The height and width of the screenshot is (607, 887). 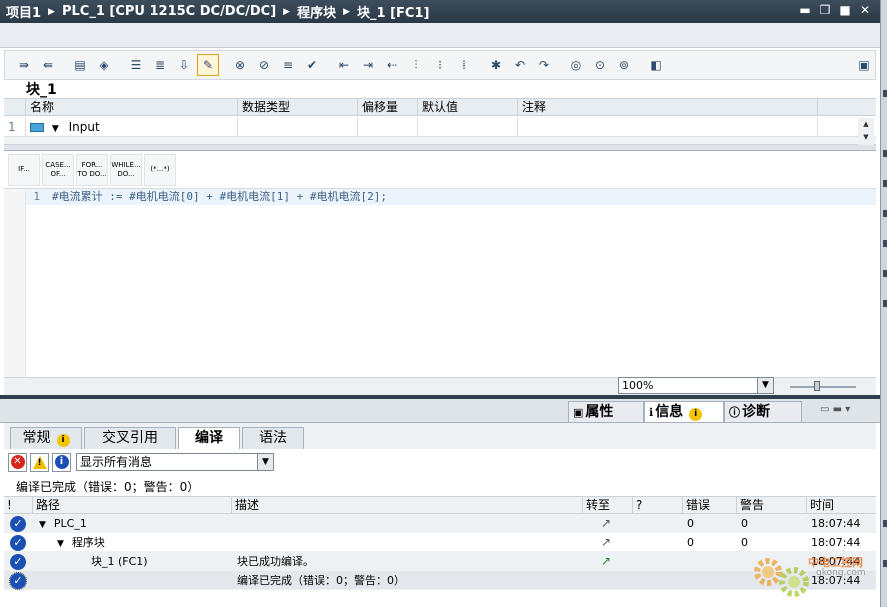 I want to click on breakpoint-icon: ⊗, so click(x=240, y=65).